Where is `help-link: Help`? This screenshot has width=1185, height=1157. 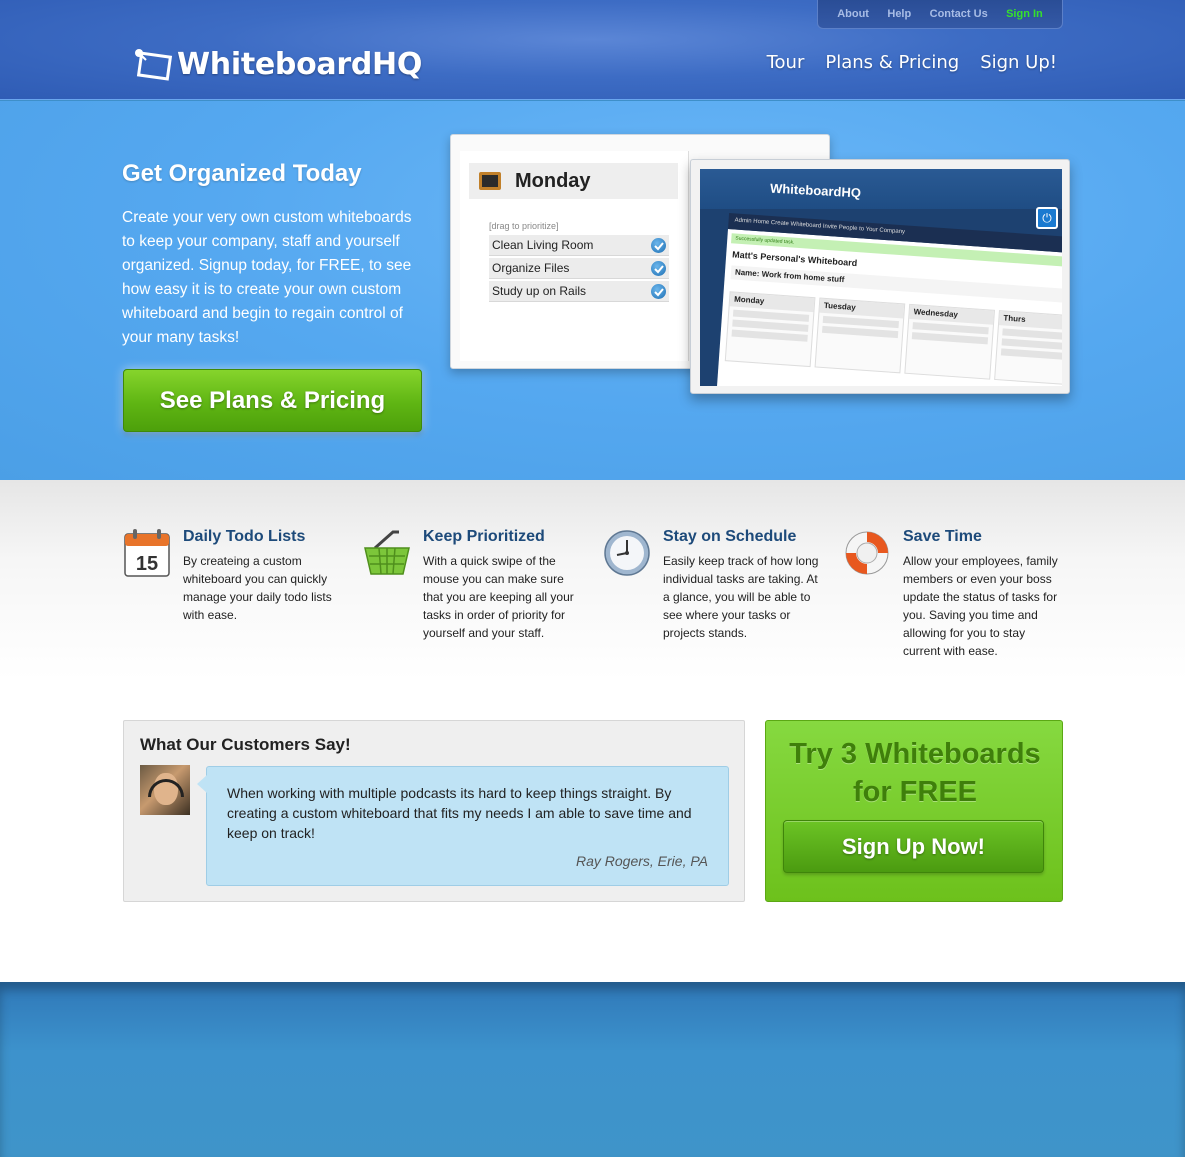
help-link: Help is located at coordinates (899, 14).